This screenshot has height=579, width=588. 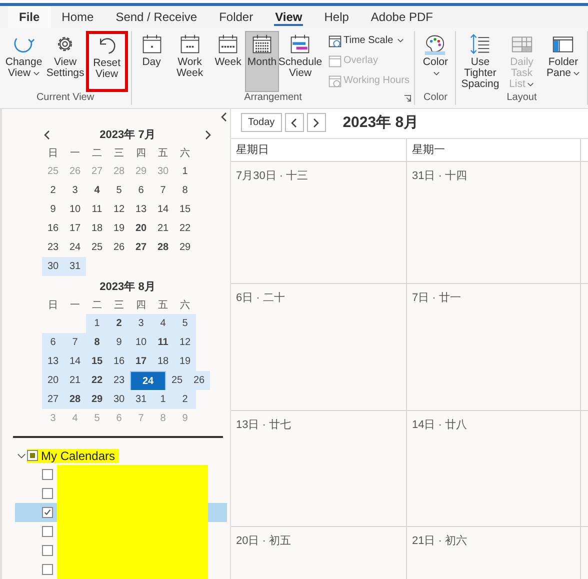 I want to click on day-cell: 21日 · 初六, so click(x=494, y=553).